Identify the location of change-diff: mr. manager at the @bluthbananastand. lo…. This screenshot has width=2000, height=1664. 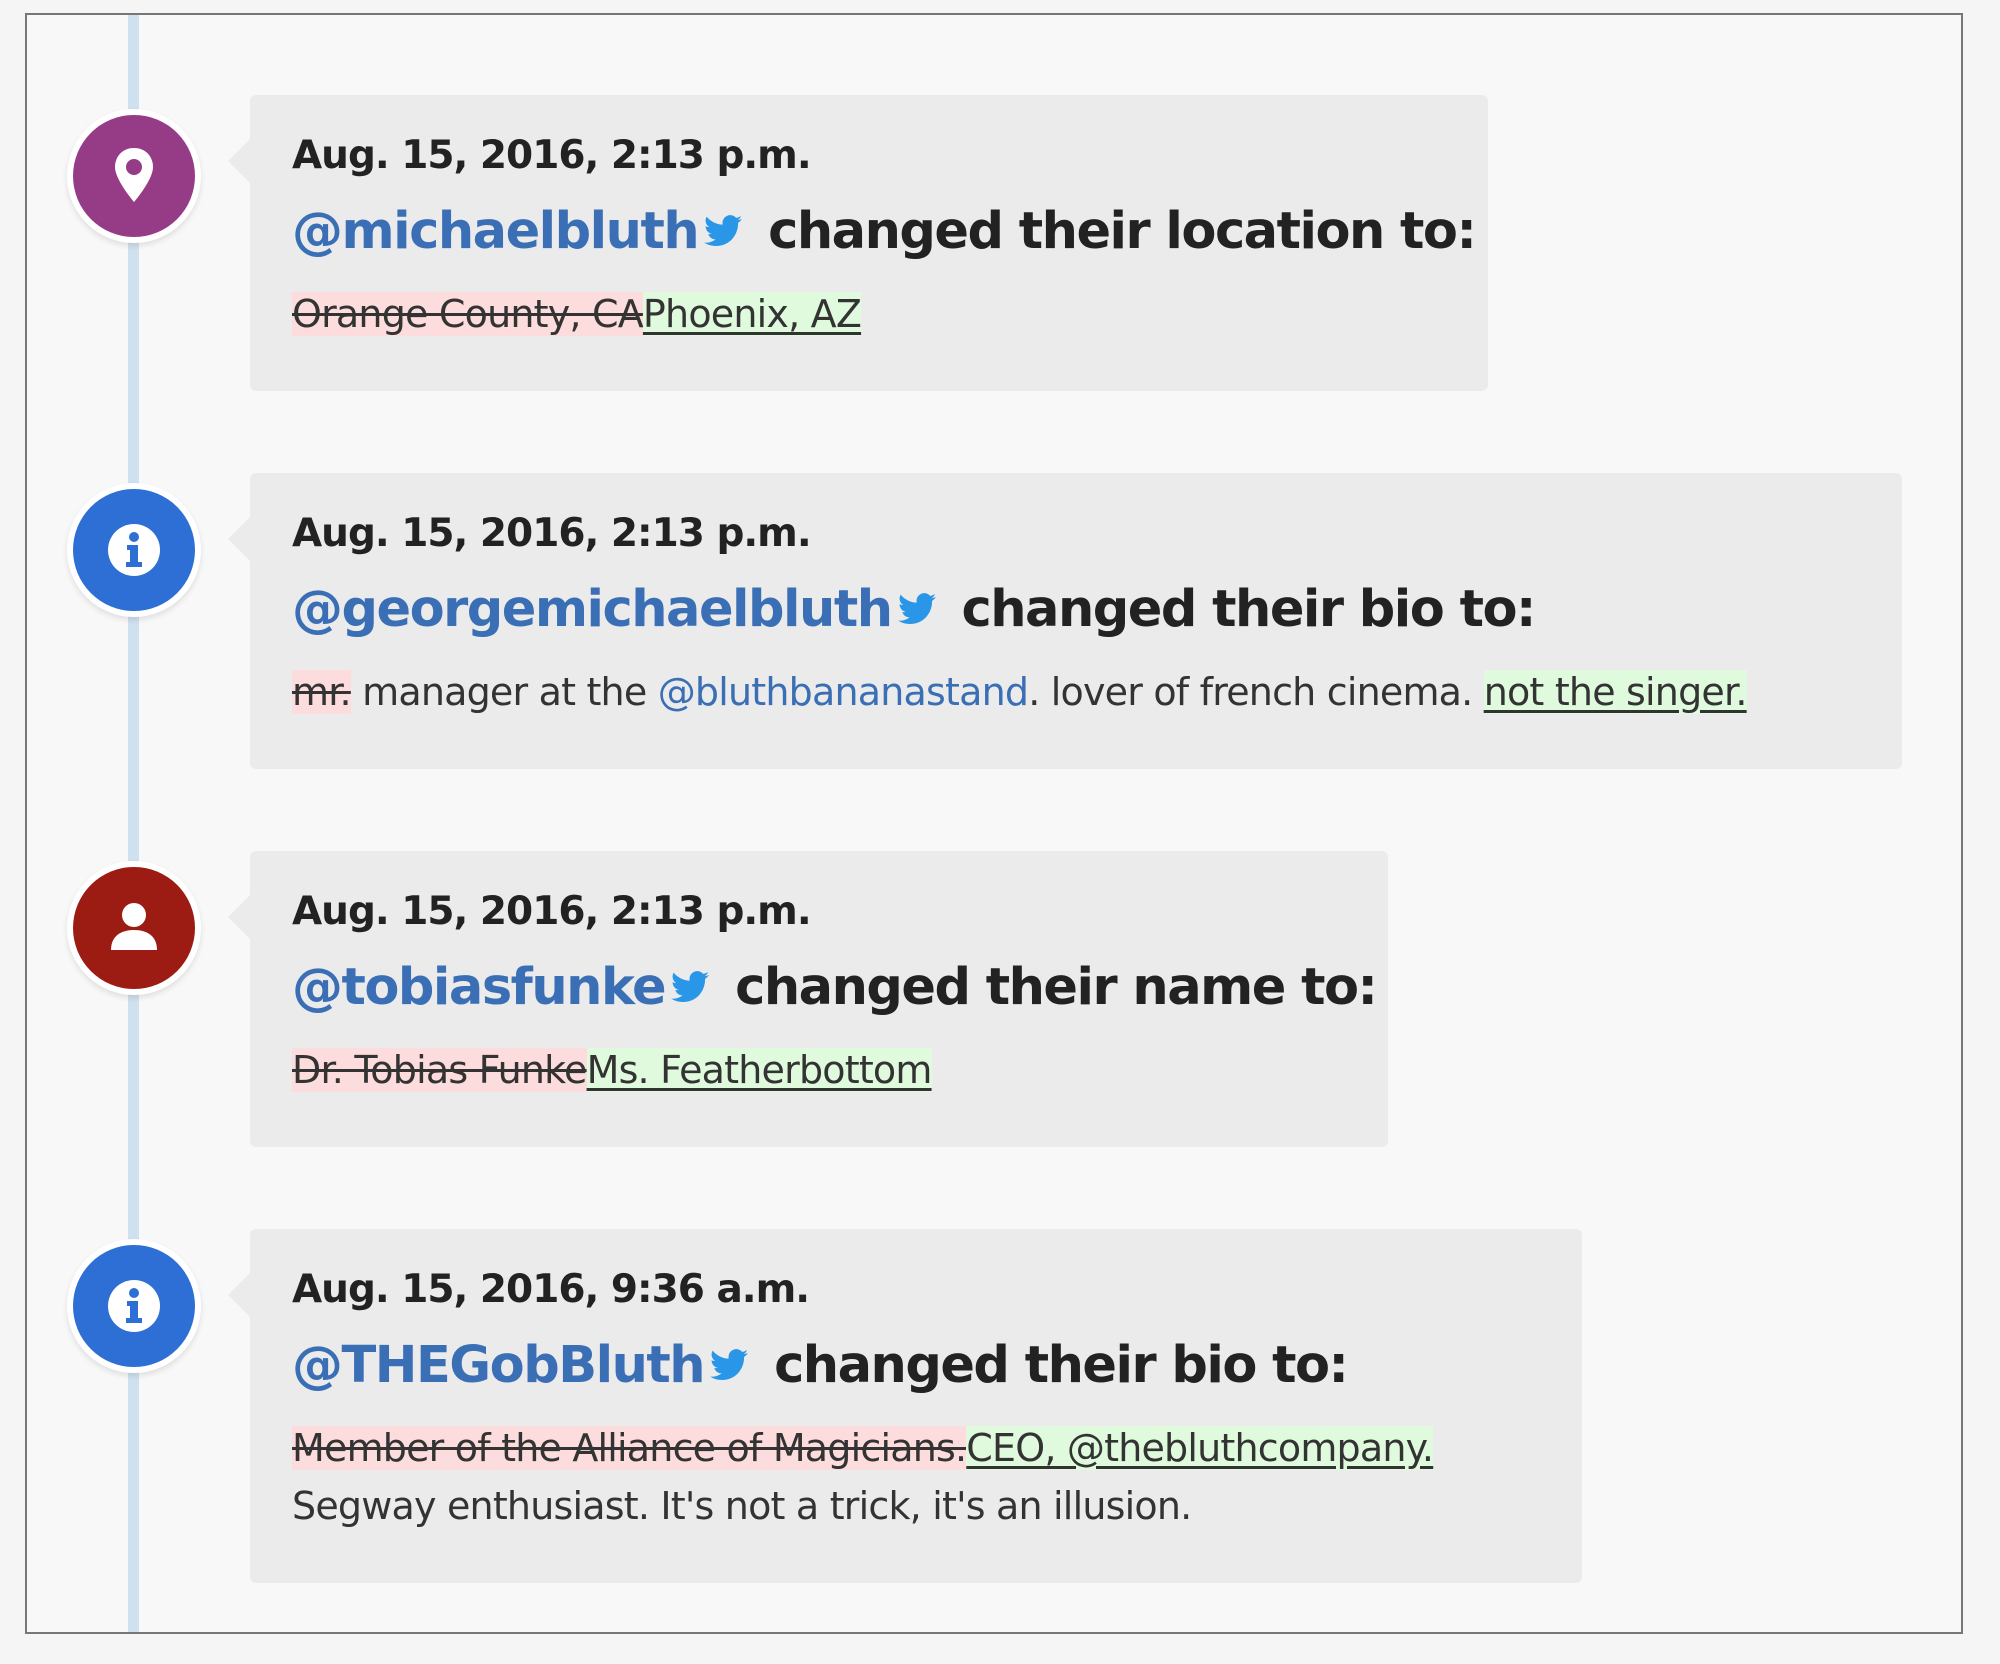
(1076, 692).